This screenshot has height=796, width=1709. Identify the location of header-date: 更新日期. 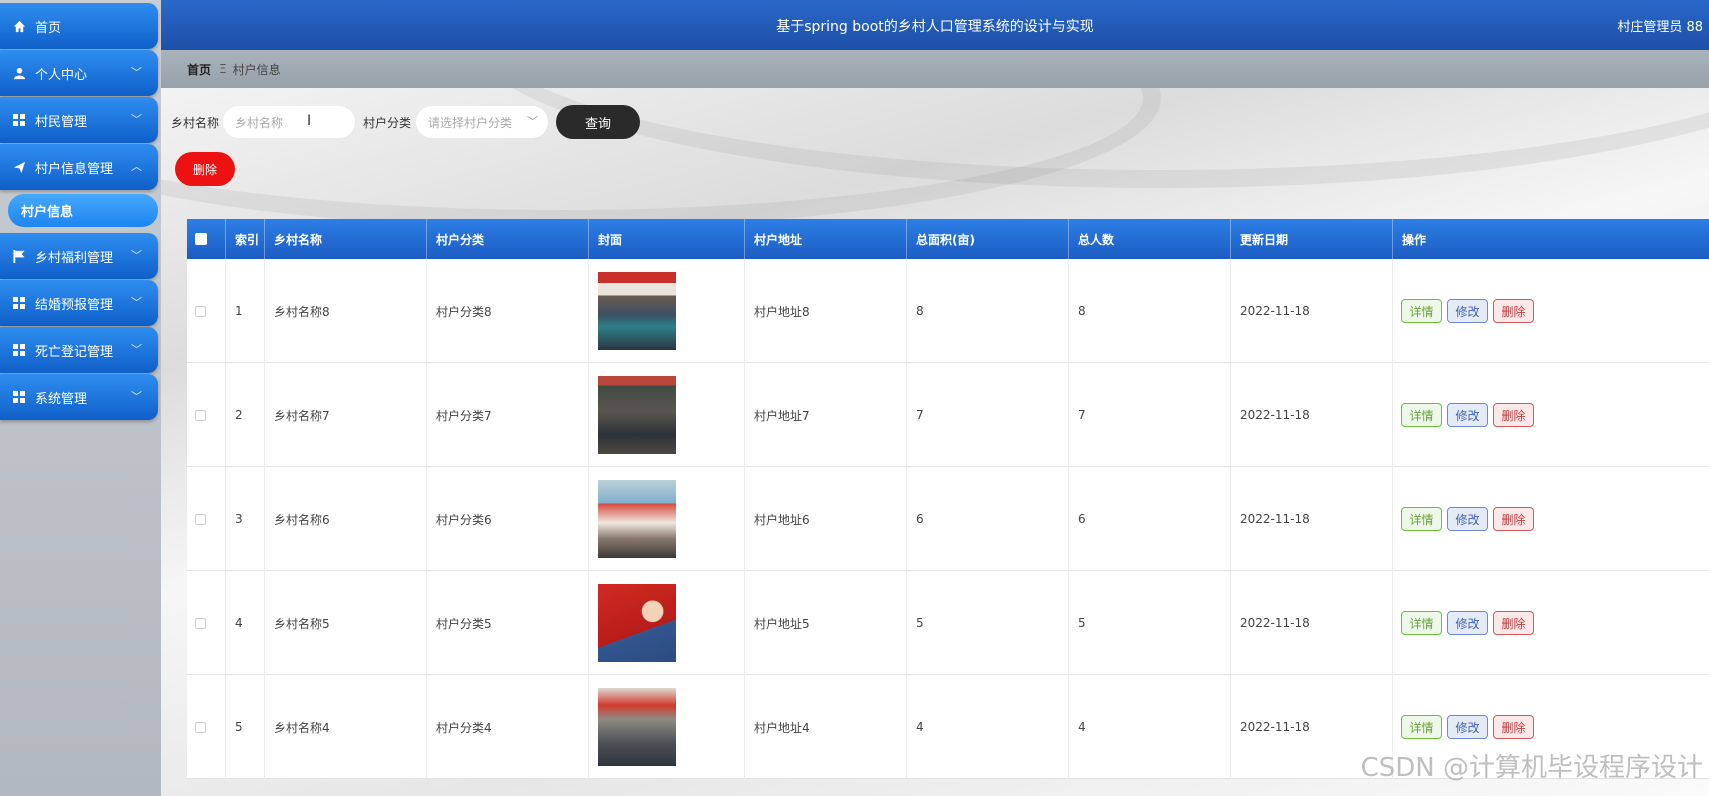
(1312, 239).